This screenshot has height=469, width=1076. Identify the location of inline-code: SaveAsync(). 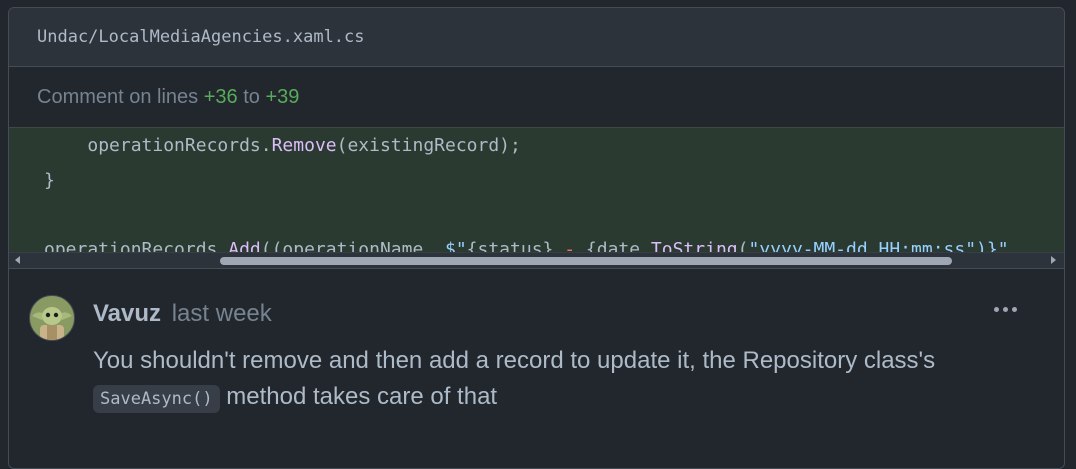
(156, 399).